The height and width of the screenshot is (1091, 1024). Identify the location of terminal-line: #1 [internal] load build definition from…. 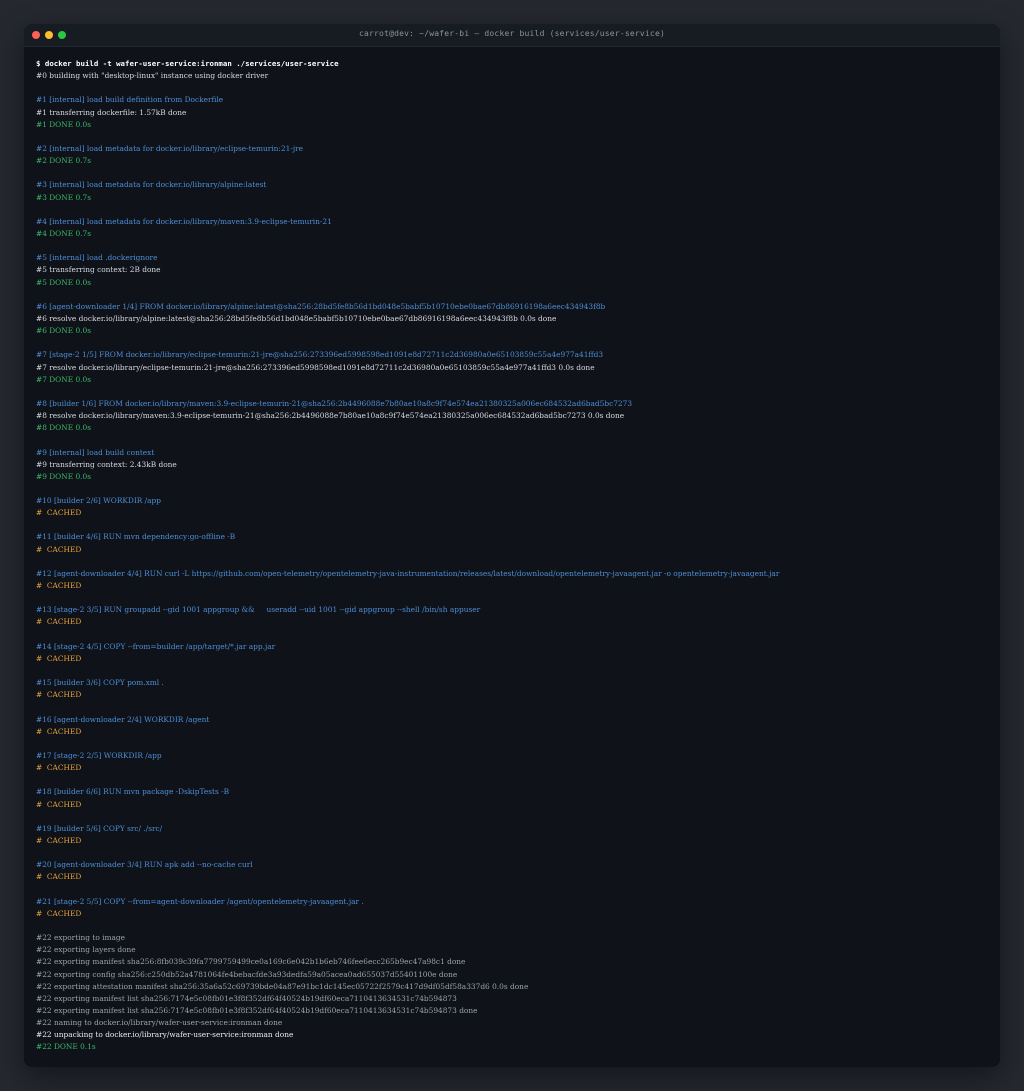
(130, 100).